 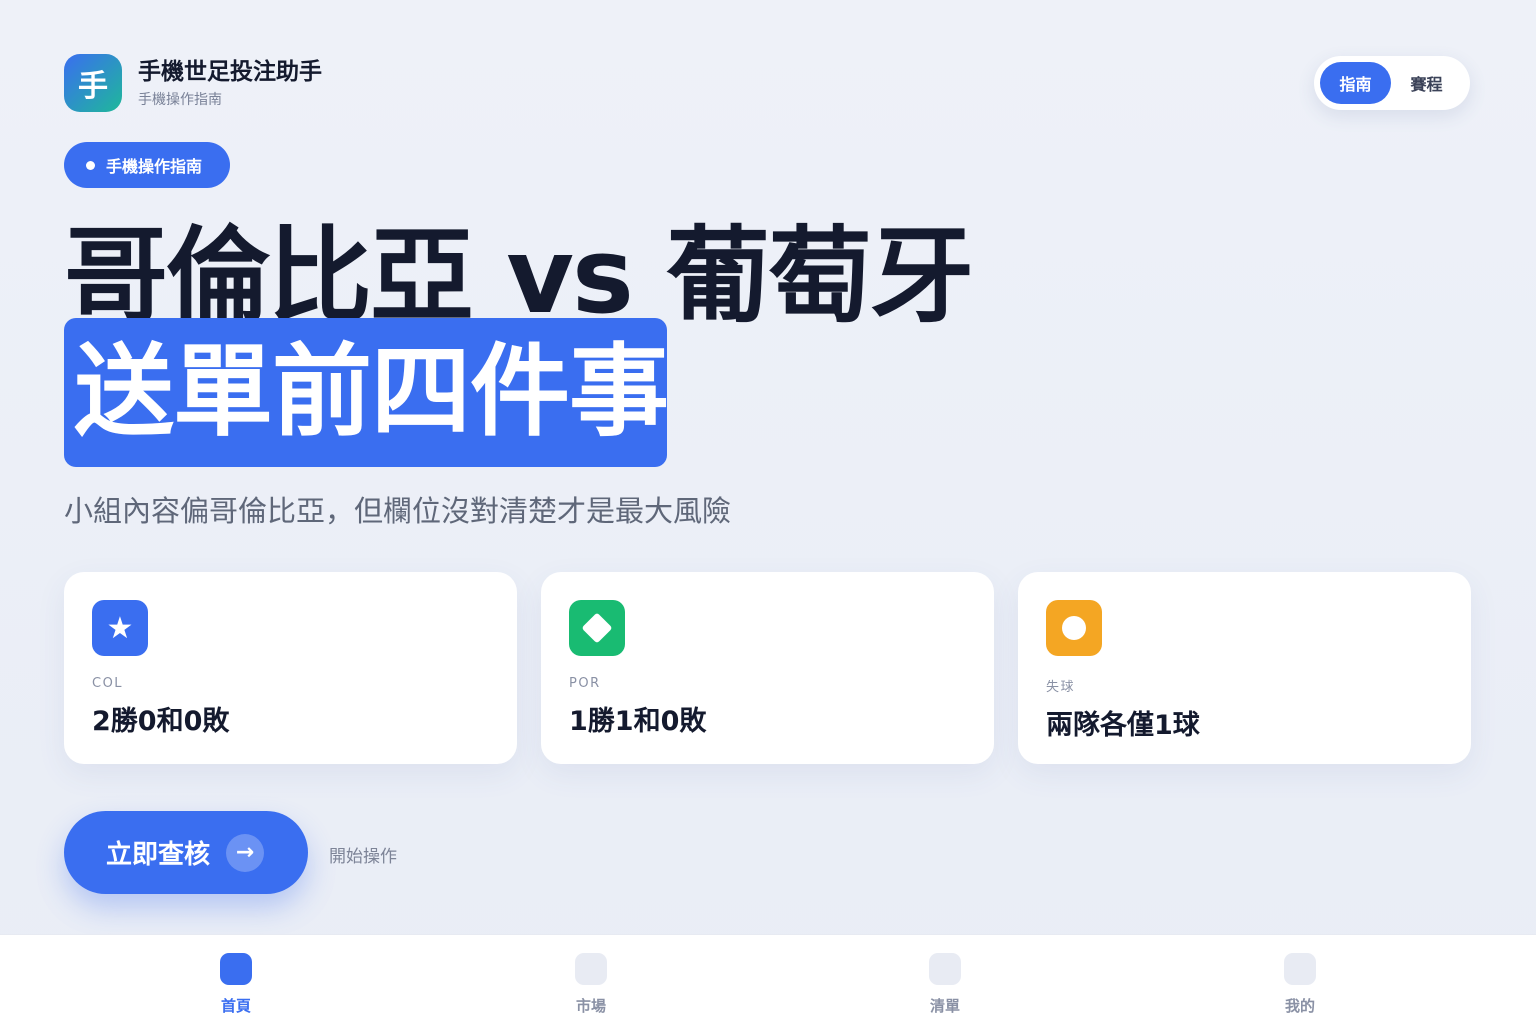 I want to click on tab-profile-label: 我的, so click(x=1299, y=1006).